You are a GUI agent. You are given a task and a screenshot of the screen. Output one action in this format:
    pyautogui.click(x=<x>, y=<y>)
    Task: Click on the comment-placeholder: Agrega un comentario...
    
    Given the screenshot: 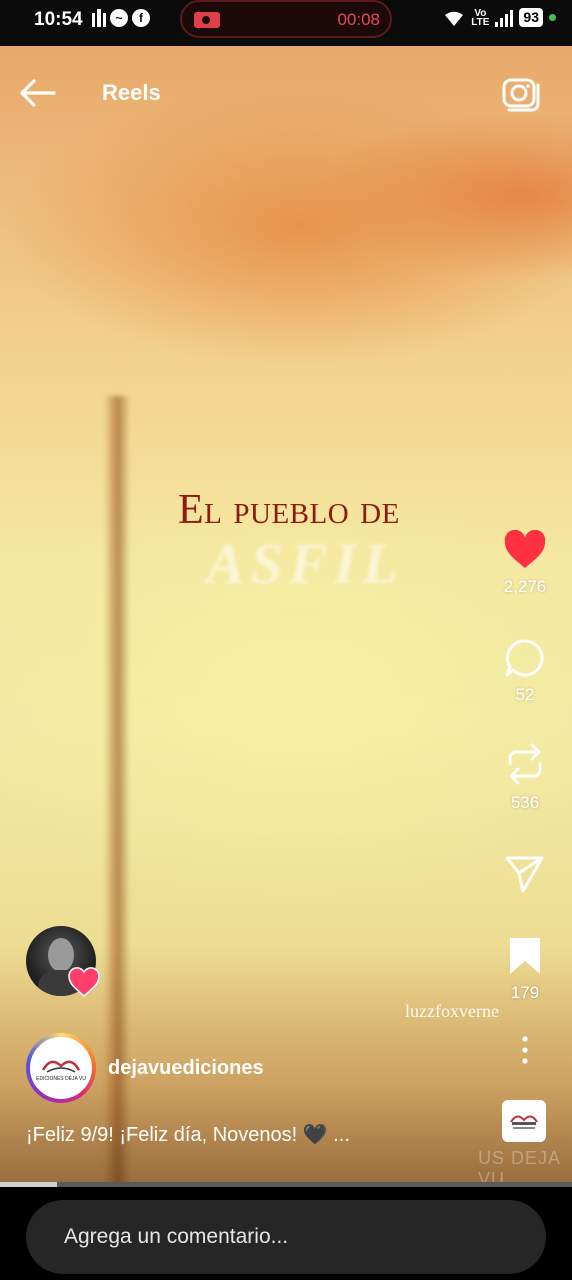 What is the action you would take?
    pyautogui.click(x=176, y=1236)
    